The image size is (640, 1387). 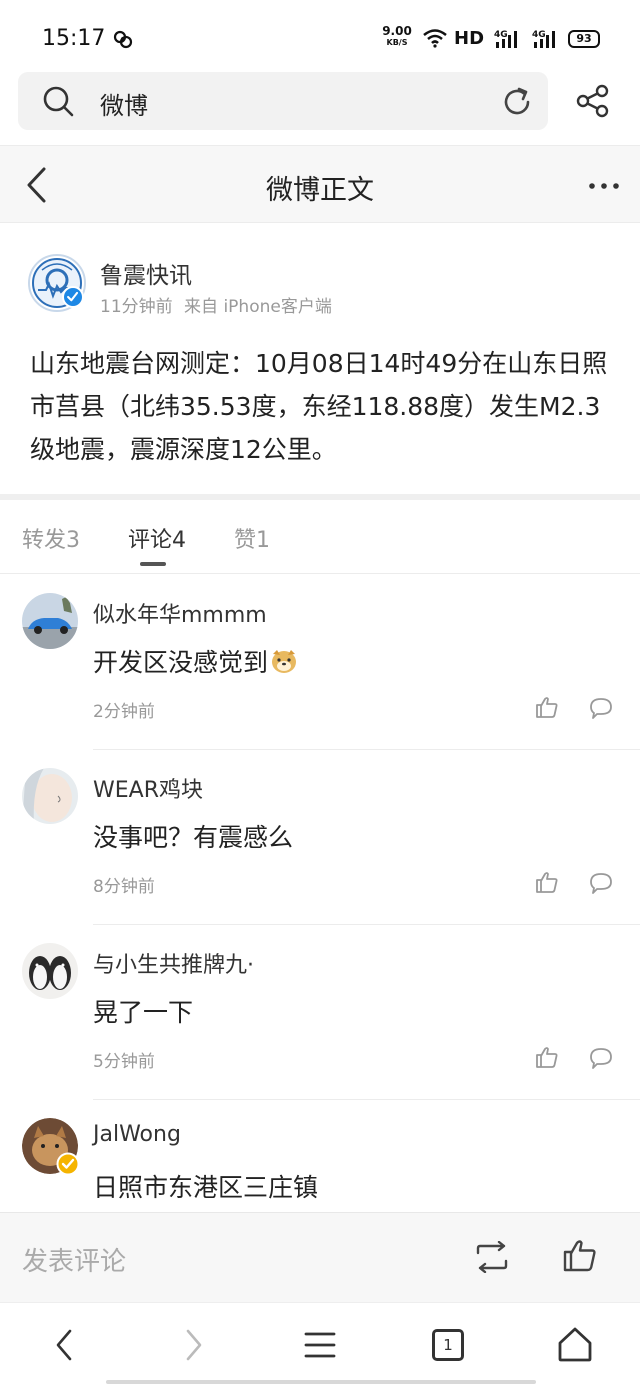 What do you see at coordinates (448, 1345) in the screenshot?
I see `tabs-count-button: 1` at bounding box center [448, 1345].